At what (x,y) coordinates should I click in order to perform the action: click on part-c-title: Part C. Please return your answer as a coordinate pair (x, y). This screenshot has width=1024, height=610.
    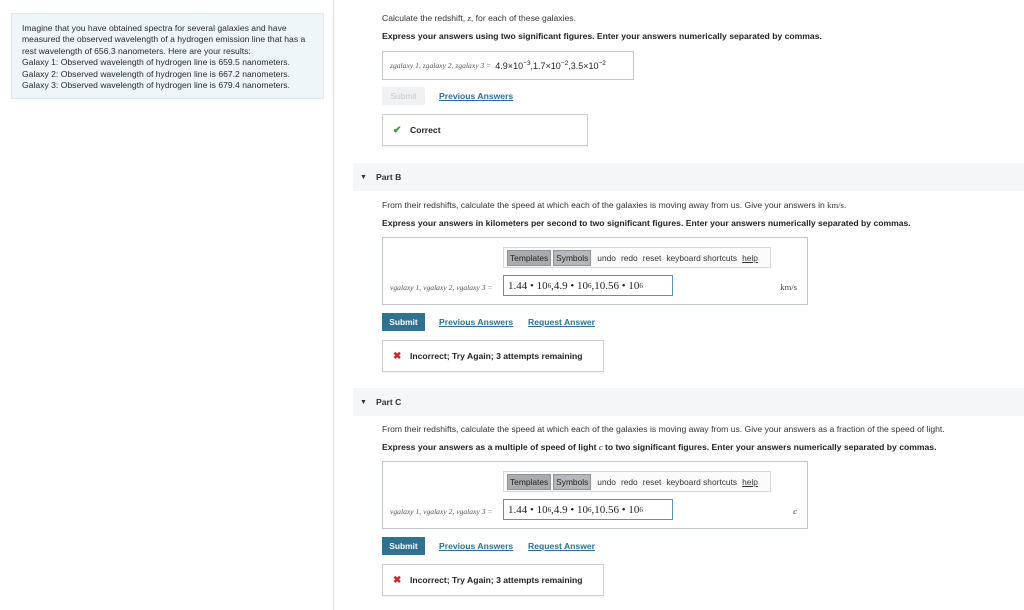
    Looking at the image, I should click on (389, 402).